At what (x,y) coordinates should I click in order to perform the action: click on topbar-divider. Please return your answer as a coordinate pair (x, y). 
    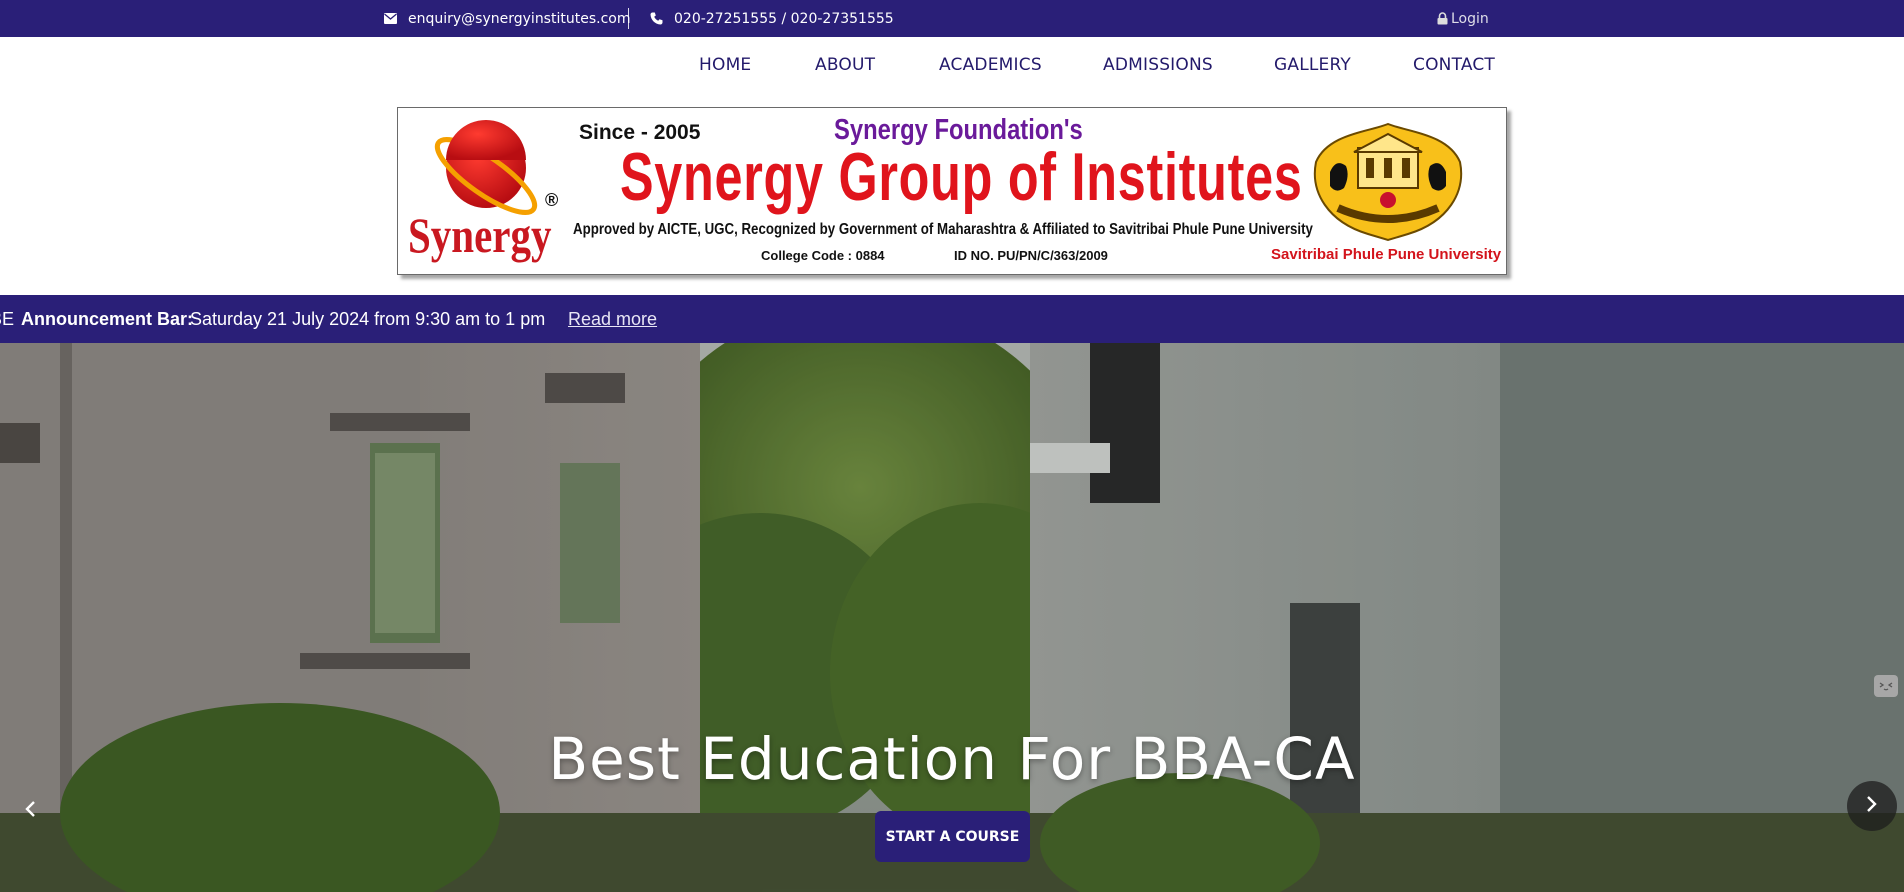
    Looking at the image, I should click on (628, 18).